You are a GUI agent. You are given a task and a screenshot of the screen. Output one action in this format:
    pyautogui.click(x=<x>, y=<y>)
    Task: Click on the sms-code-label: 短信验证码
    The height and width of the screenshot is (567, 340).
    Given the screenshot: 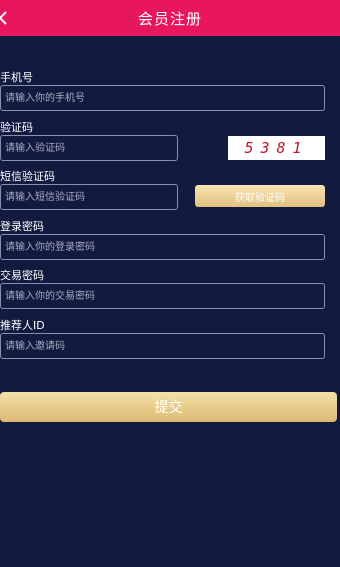 What is the action you would take?
    pyautogui.click(x=27, y=176)
    